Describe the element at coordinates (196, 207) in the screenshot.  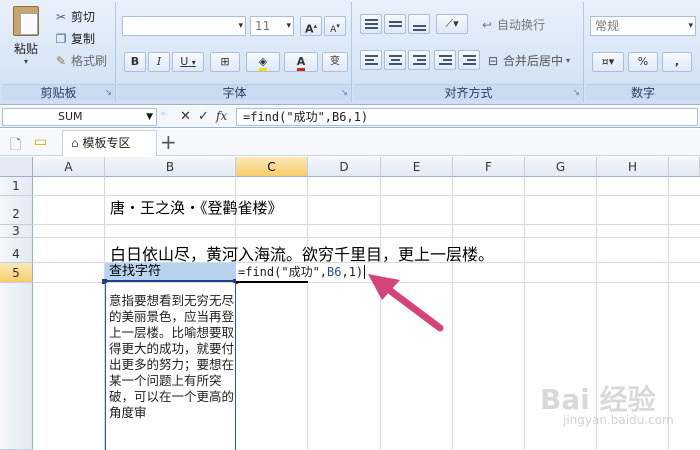
I see `cell-b2: 唐・王之涣・《登鹳雀楼》` at that location.